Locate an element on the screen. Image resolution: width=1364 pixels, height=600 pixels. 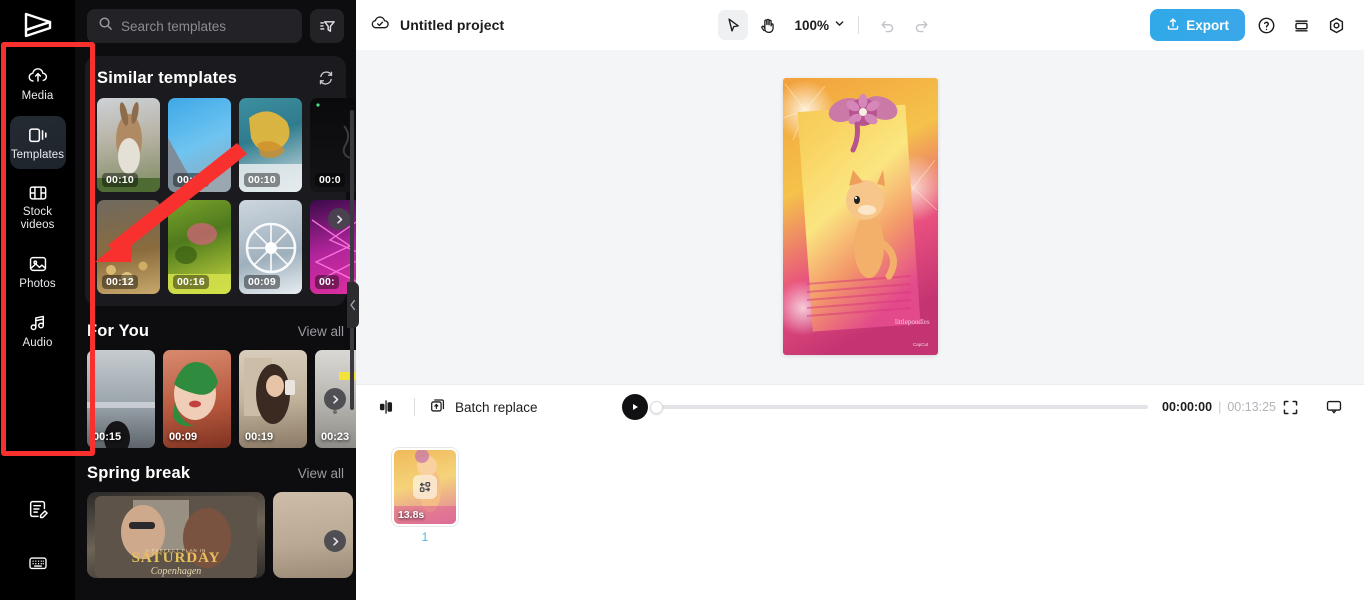
sidebar-item-label: Templates is located at coordinates (37, 155).